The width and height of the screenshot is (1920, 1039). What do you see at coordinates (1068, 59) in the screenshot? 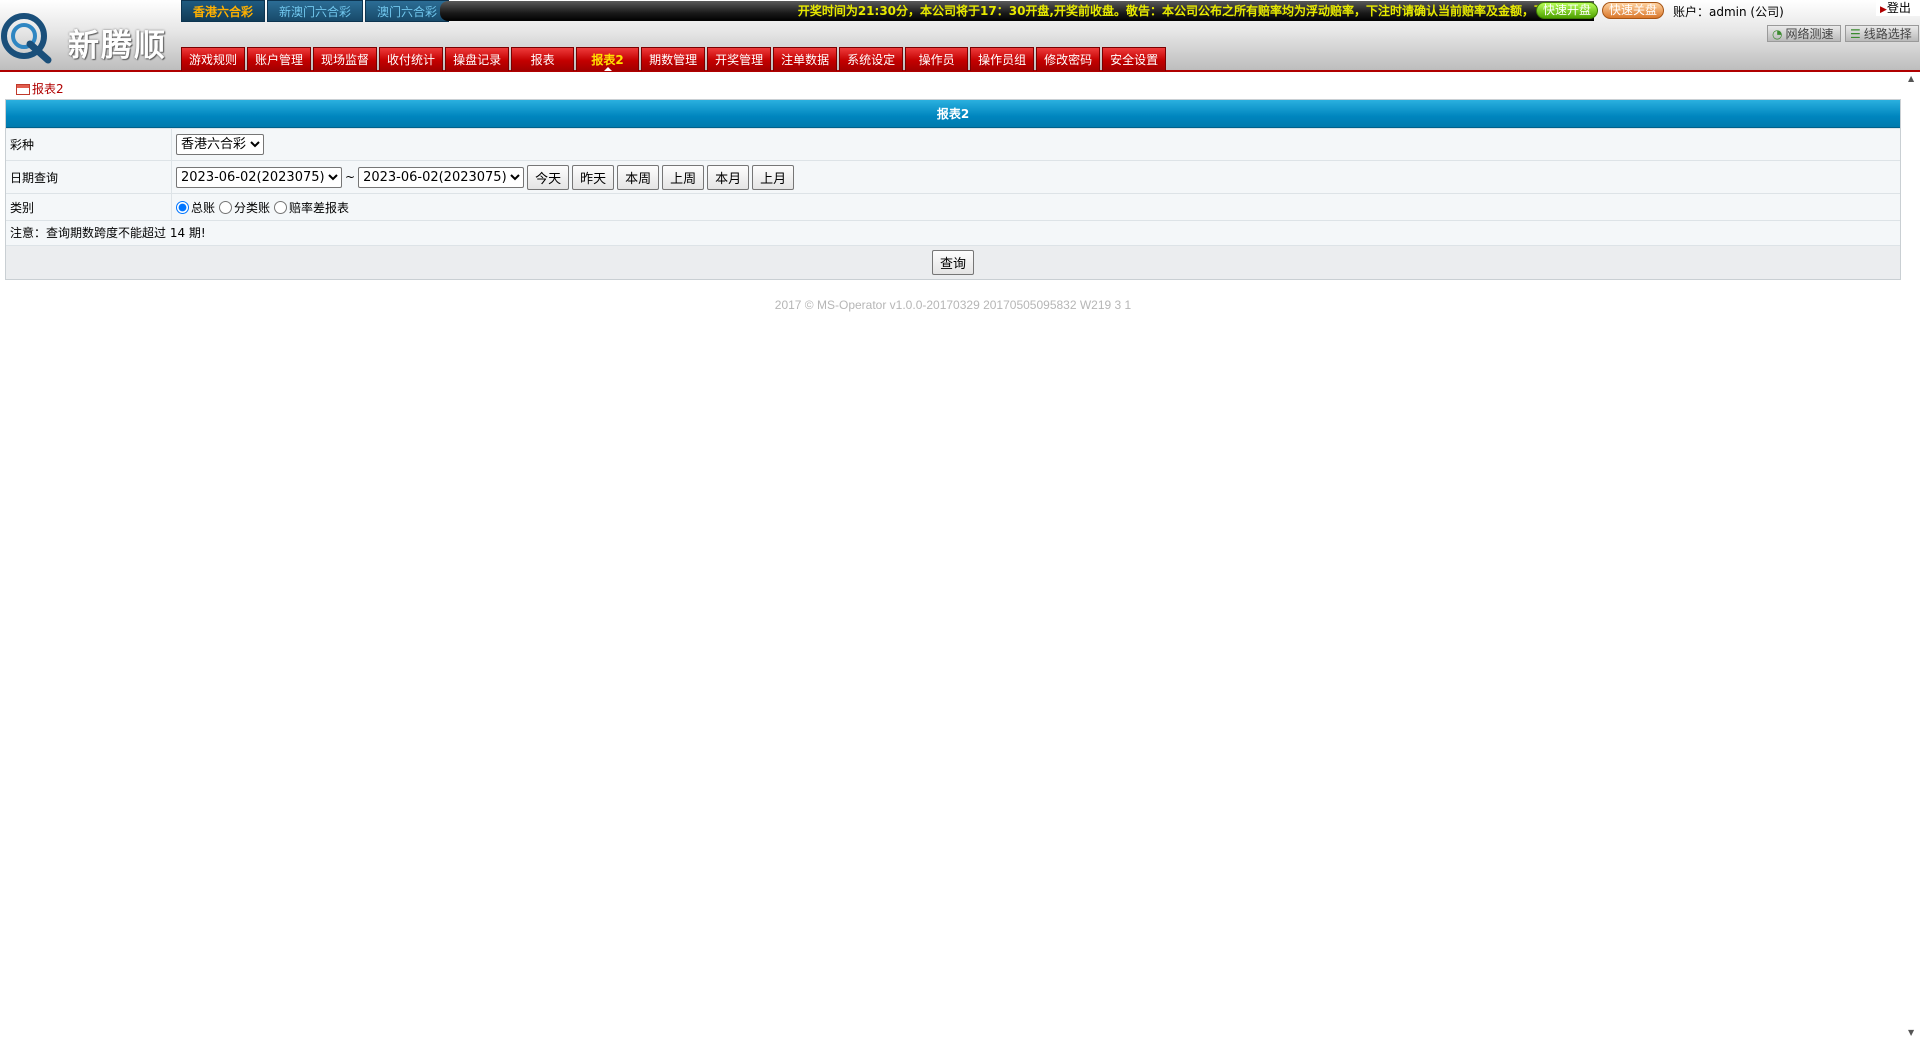
I see `nav-change-password: 修改密码` at bounding box center [1068, 59].